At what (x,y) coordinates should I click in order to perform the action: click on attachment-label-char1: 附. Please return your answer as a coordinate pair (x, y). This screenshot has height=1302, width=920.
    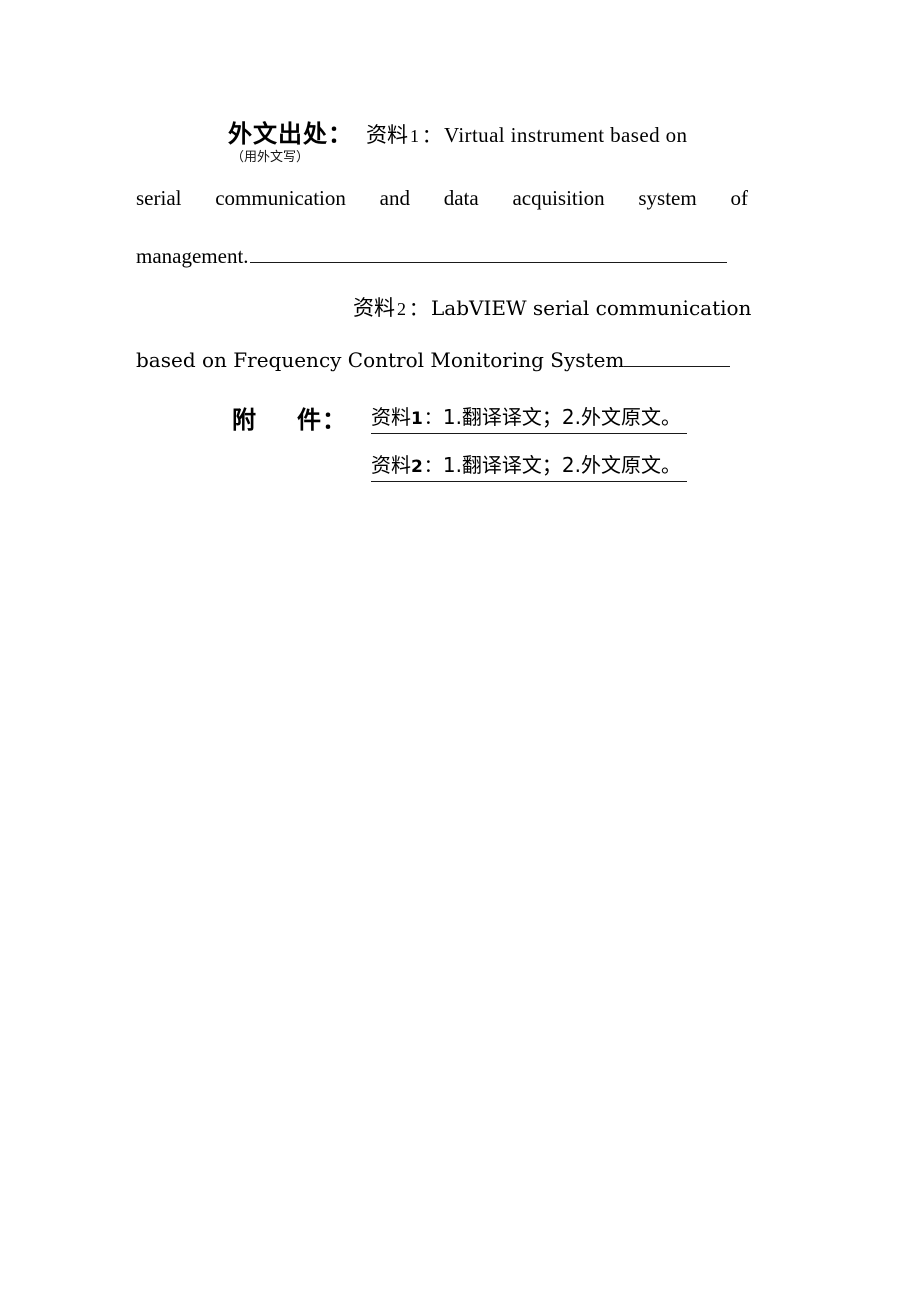
    Looking at the image, I should click on (244, 419).